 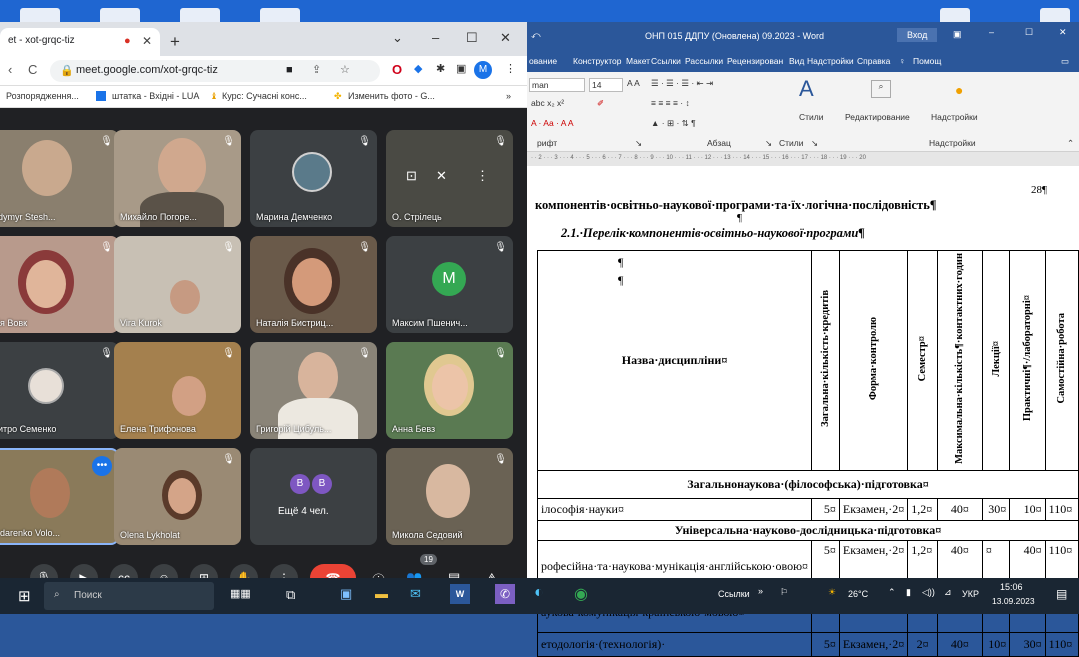 I want to click on clock-time: 15:06, so click(x=1011, y=587).